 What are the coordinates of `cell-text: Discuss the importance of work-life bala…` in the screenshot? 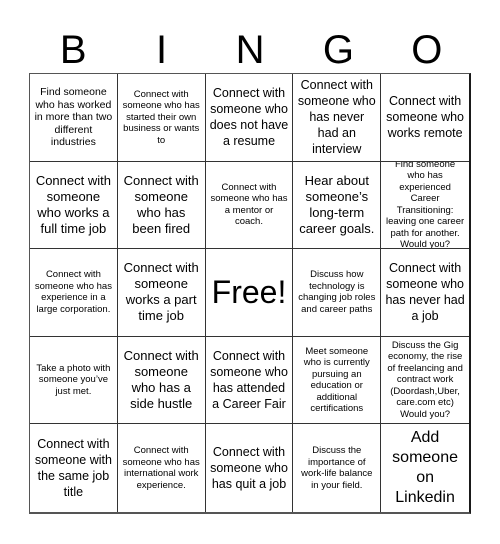 It's located at (337, 468).